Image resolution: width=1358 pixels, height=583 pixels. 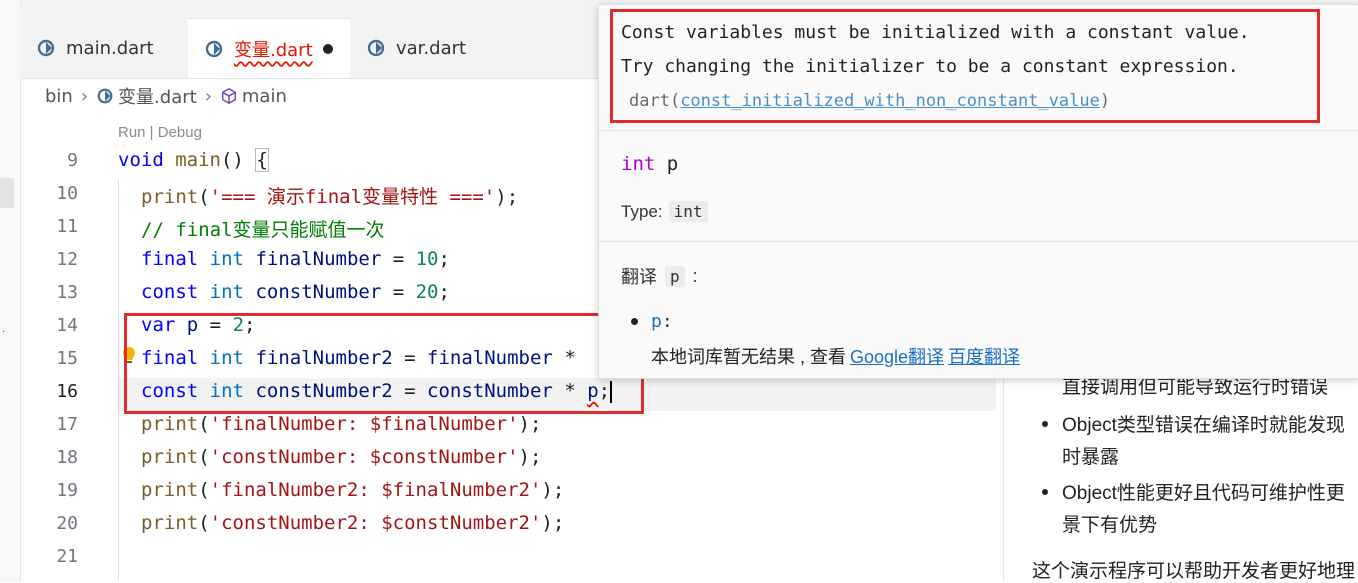 What do you see at coordinates (667, 321) in the screenshot?
I see `result-colon: :` at bounding box center [667, 321].